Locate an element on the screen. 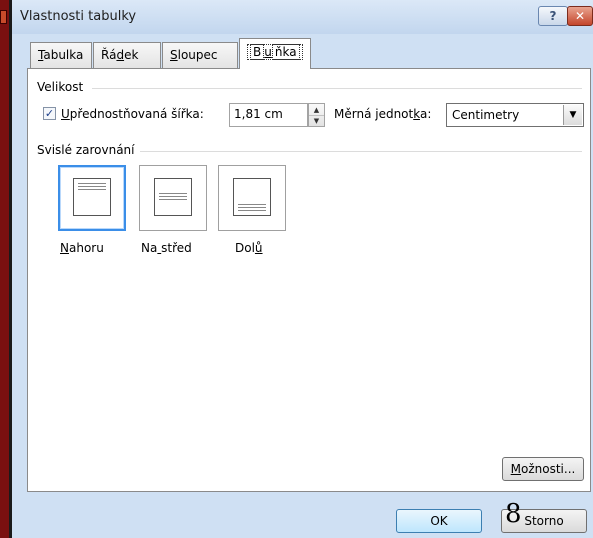  unit-select: Centimetry ▼ is located at coordinates (515, 115).